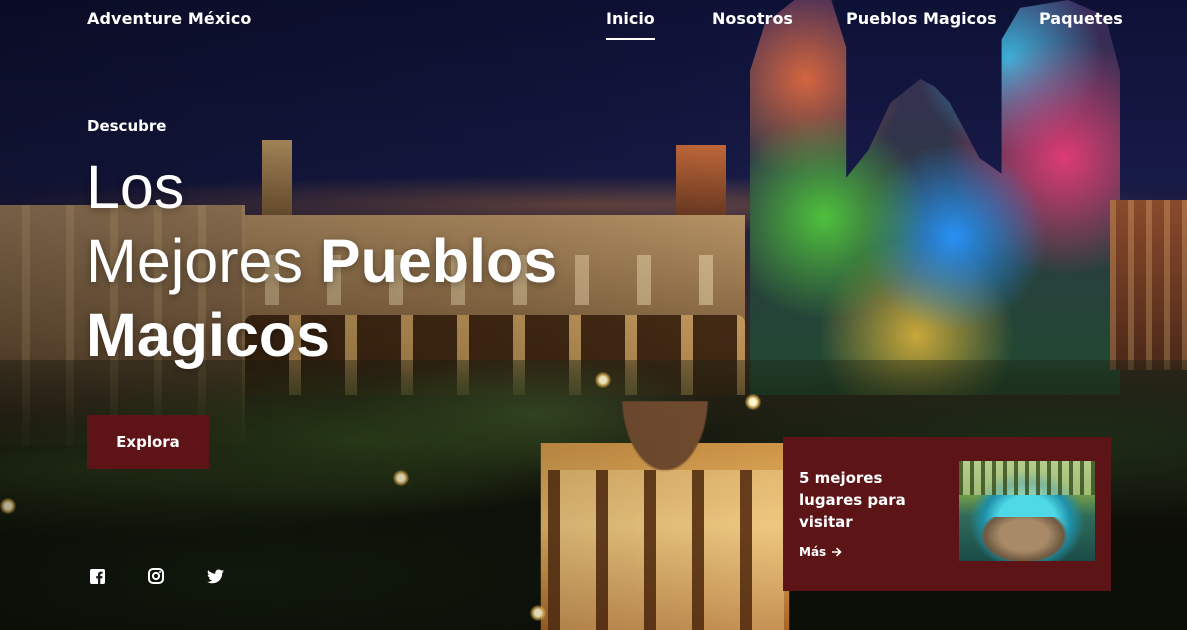 The width and height of the screenshot is (1187, 630). I want to click on facebook-link, so click(97, 576).